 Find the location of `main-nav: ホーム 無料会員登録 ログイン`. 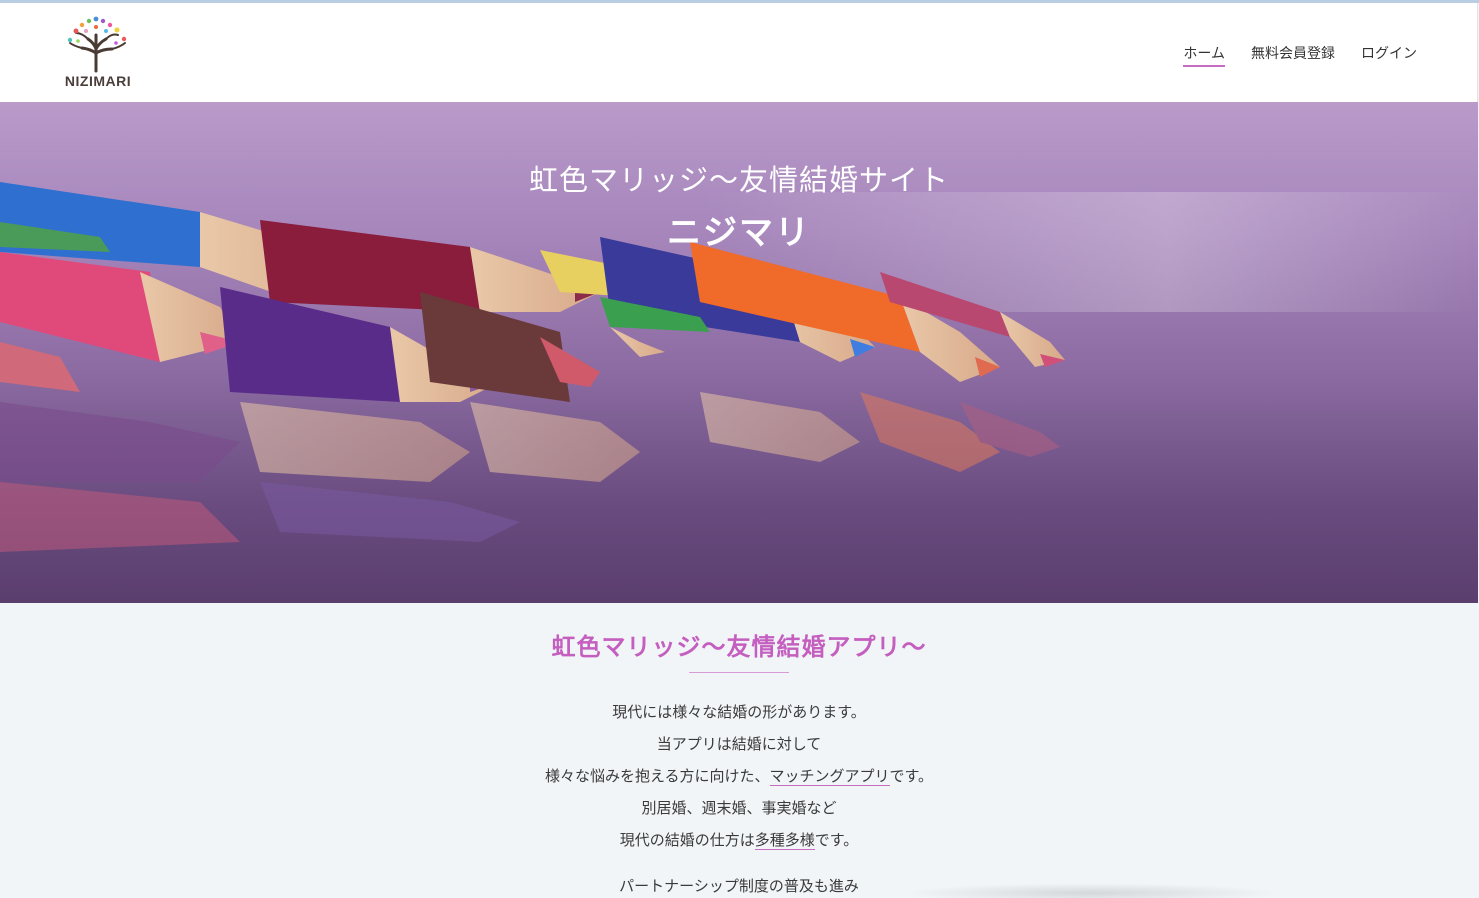

main-nav: ホーム 無料会員登録 ログイン is located at coordinates (1300, 55).